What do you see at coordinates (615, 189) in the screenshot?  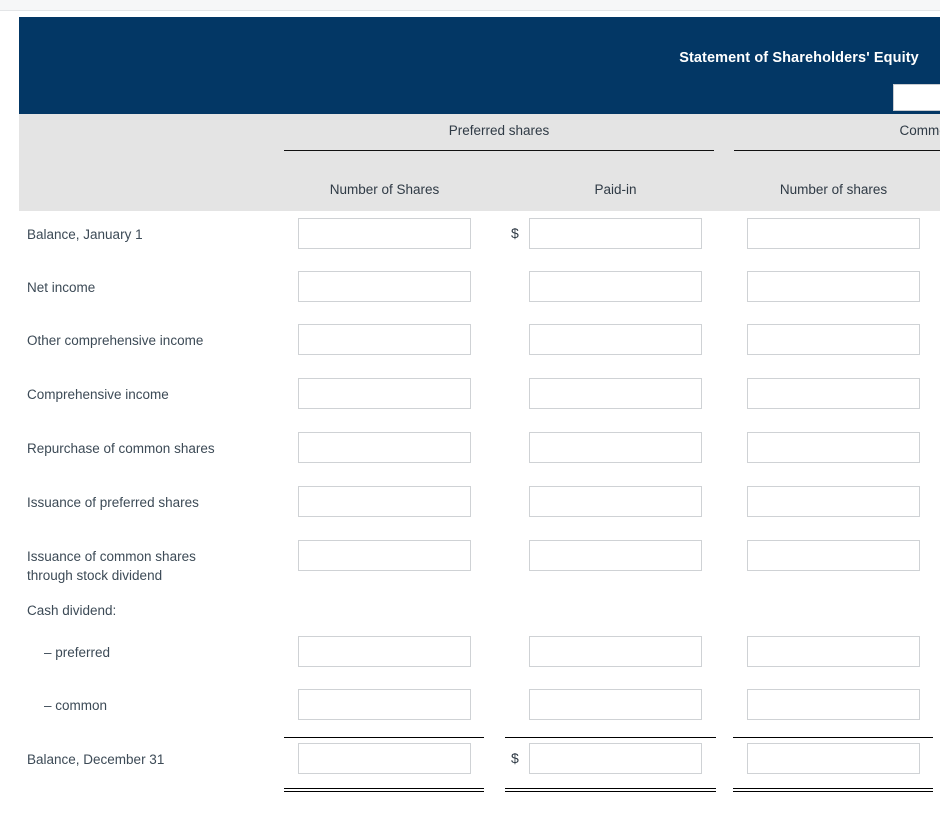 I see `column-header-preferred-paid-in: Paid-in` at bounding box center [615, 189].